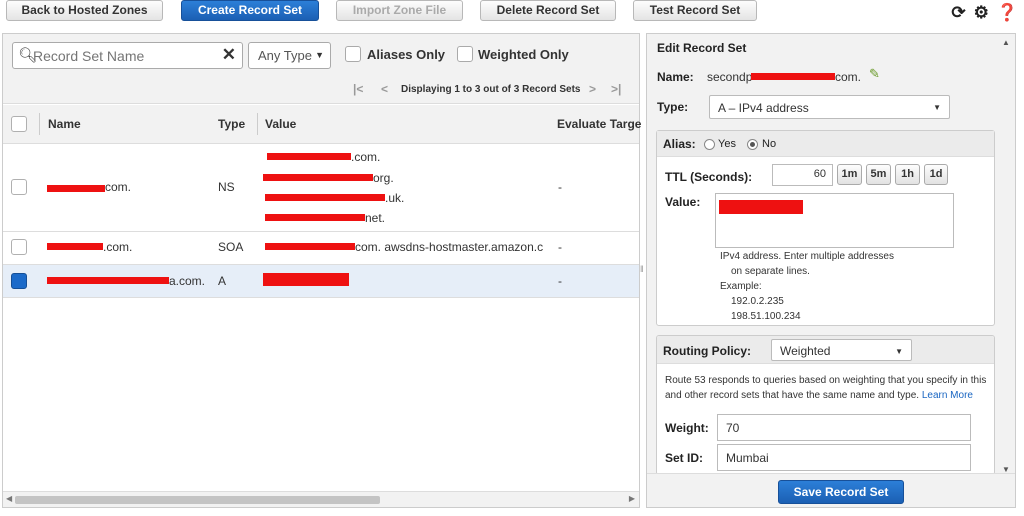  Describe the element at coordinates (687, 428) in the screenshot. I see `weight-label: Weight:` at that location.